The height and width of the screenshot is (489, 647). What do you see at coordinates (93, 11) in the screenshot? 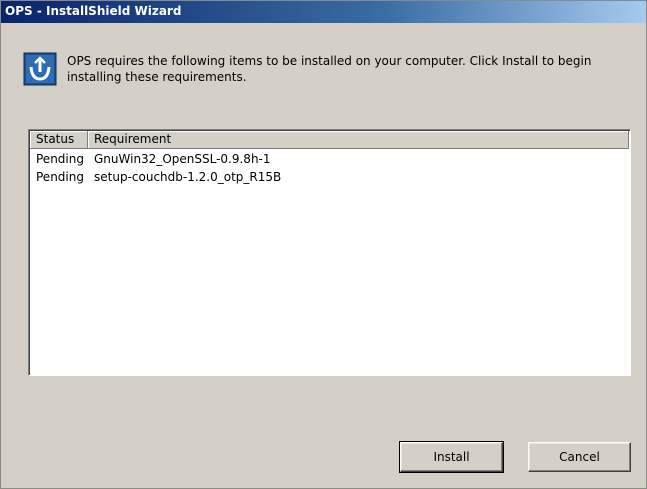
I see `window-title: OPS - InstallShield Wizard` at bounding box center [93, 11].